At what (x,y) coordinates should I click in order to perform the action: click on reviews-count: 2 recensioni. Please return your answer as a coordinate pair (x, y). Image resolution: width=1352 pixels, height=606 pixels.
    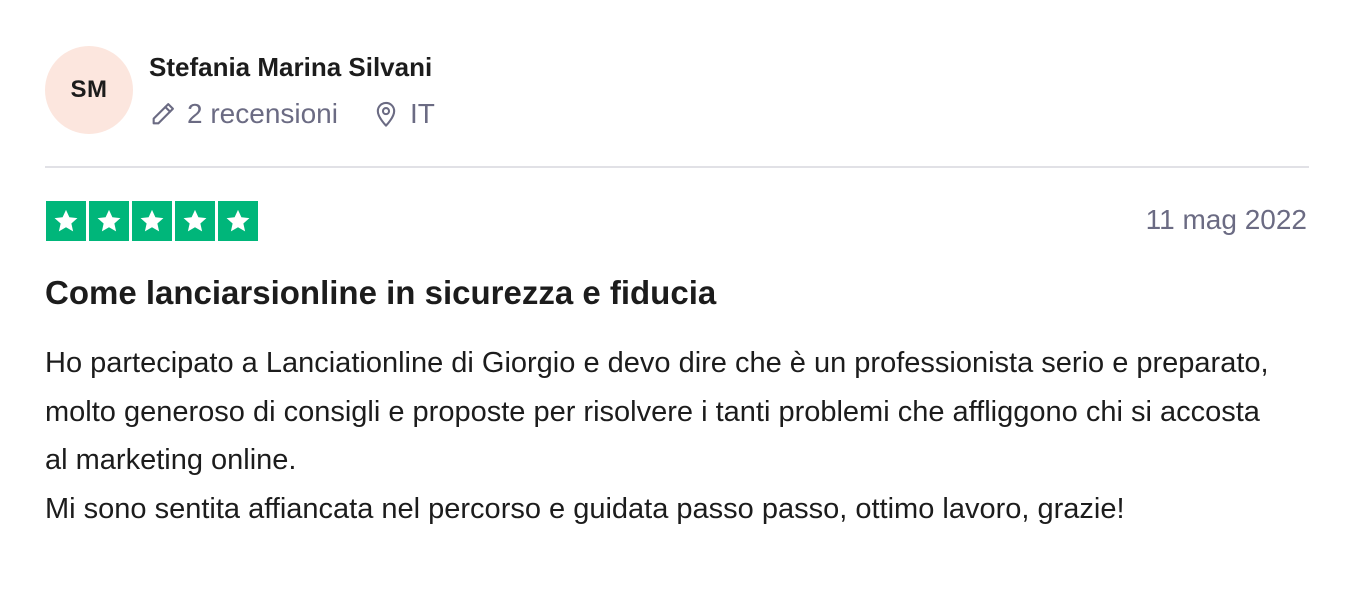
    Looking at the image, I should click on (243, 114).